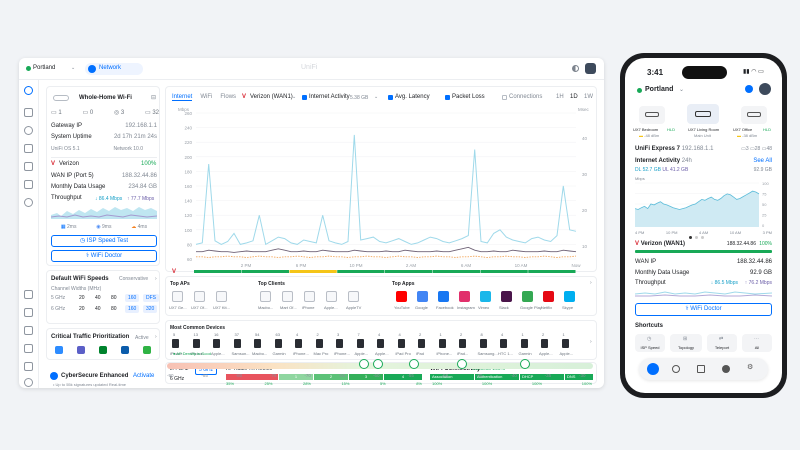 The image size is (800, 450). Describe the element at coordinates (104, 241) in the screenshot. I see `isp-speed-test-button: ◷ ISP Speed Test` at that location.